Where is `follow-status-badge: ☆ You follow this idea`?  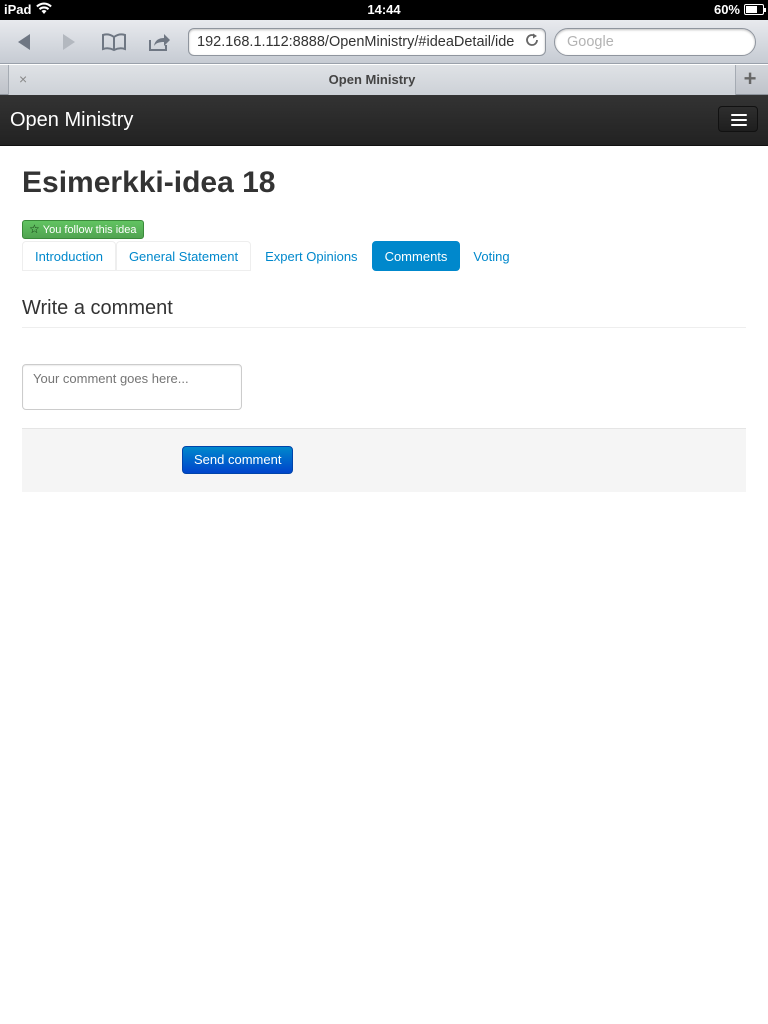 follow-status-badge: ☆ You follow this idea is located at coordinates (83, 229).